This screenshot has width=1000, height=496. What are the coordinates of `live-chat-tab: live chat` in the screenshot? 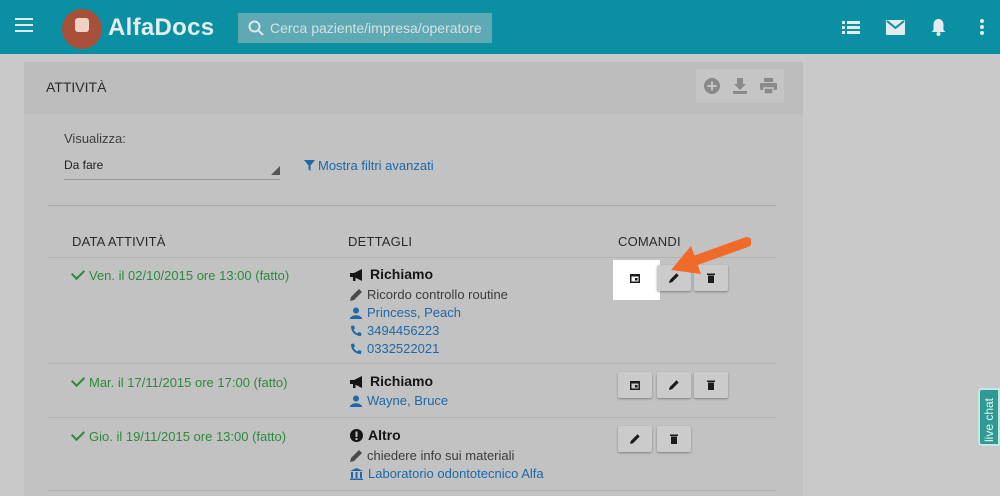 It's located at (989, 417).